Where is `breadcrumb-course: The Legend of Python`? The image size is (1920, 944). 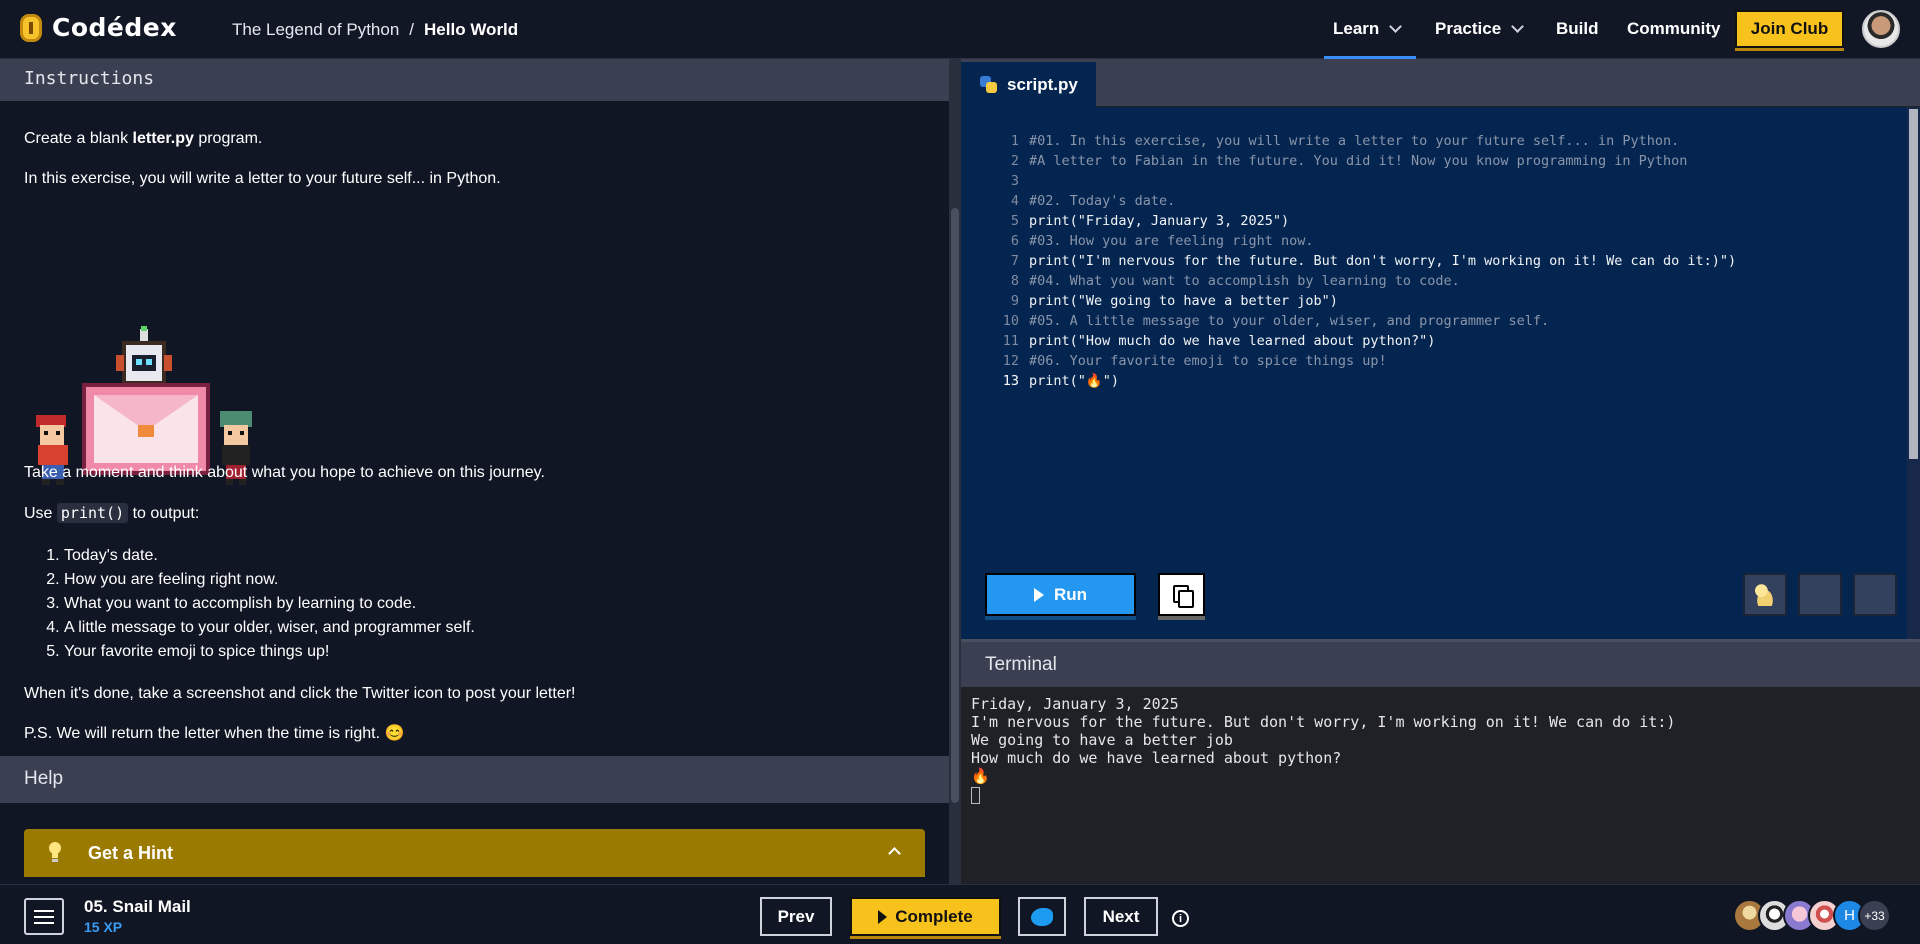 breadcrumb-course: The Legend of Python is located at coordinates (315, 30).